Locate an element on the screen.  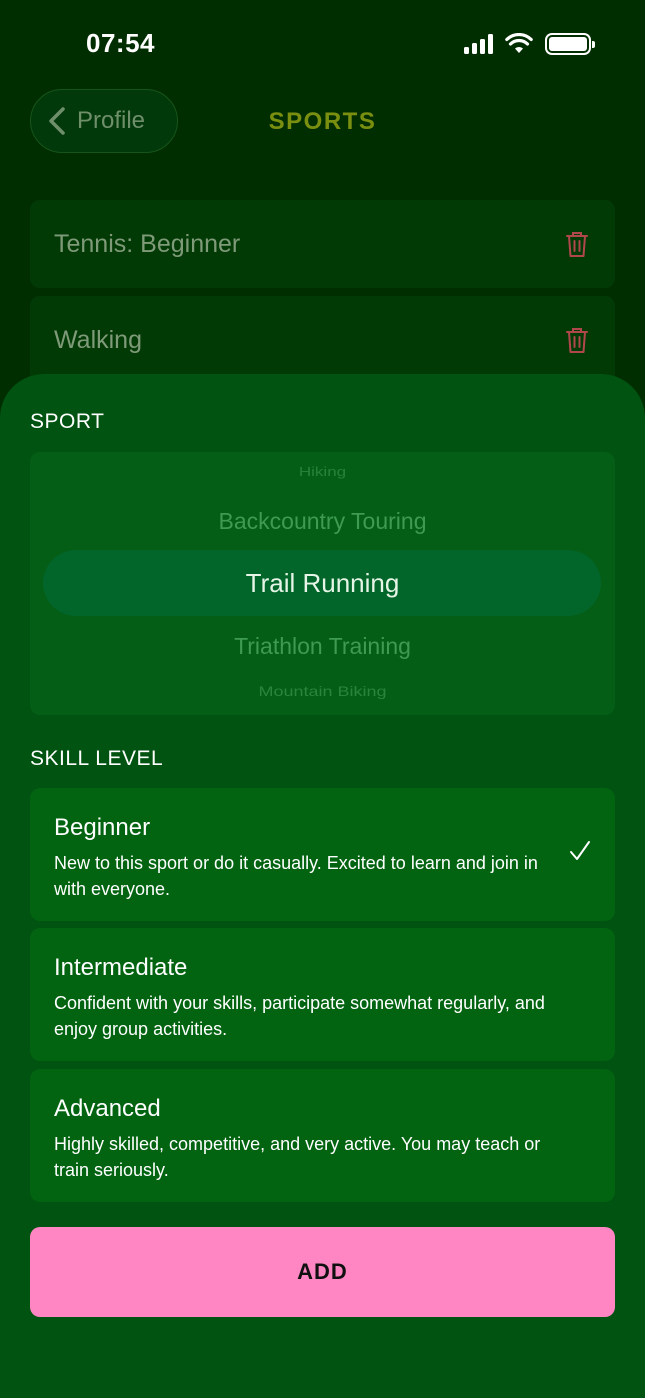
picker-item: Triathlon Training is located at coordinates (322, 646).